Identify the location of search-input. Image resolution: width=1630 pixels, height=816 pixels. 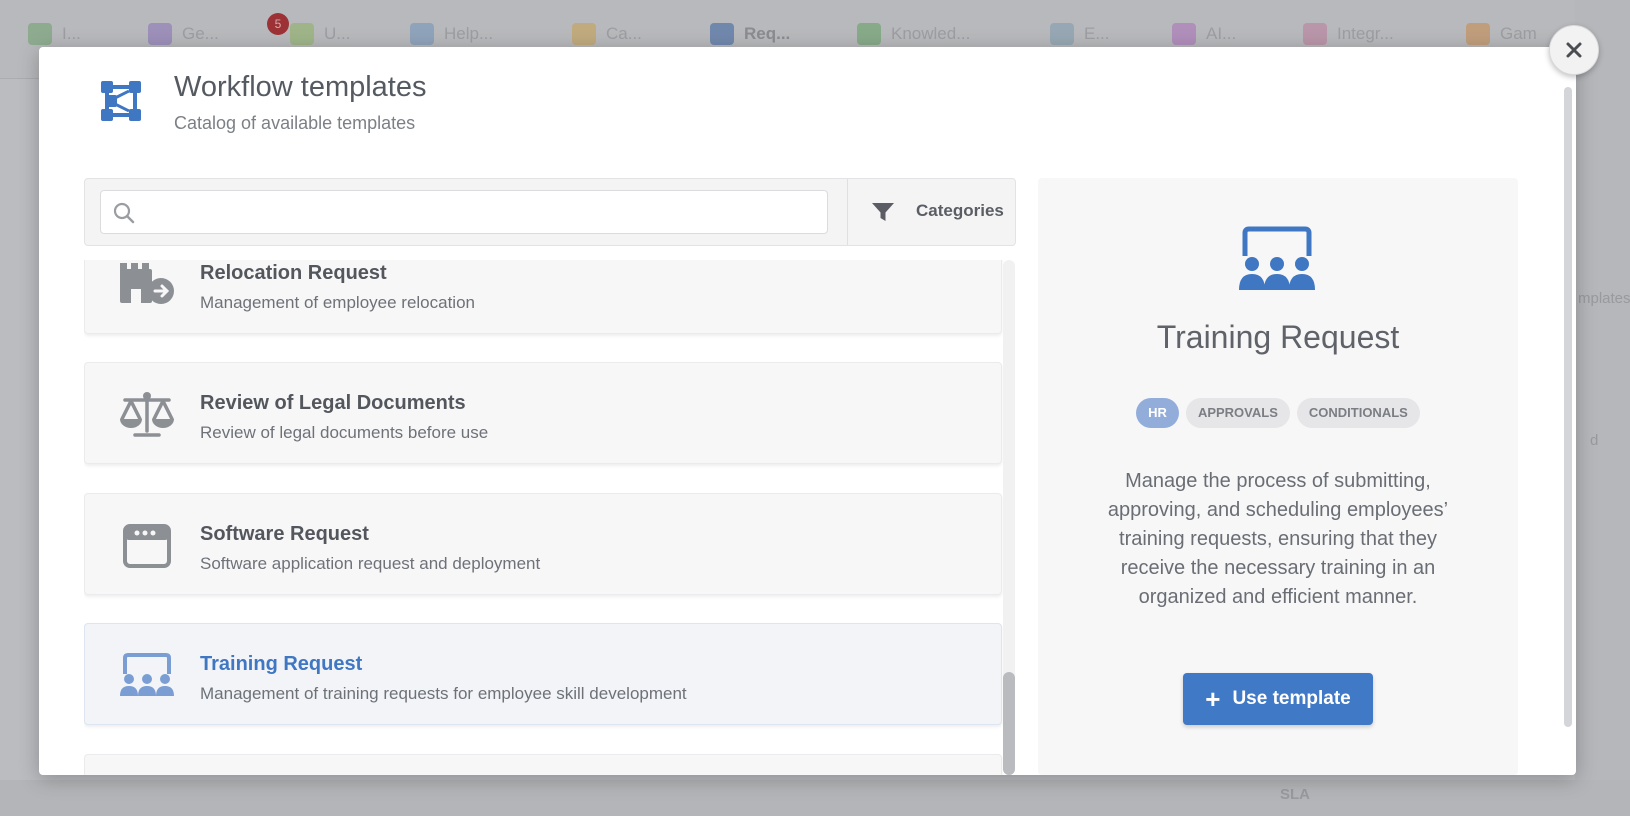
(482, 213).